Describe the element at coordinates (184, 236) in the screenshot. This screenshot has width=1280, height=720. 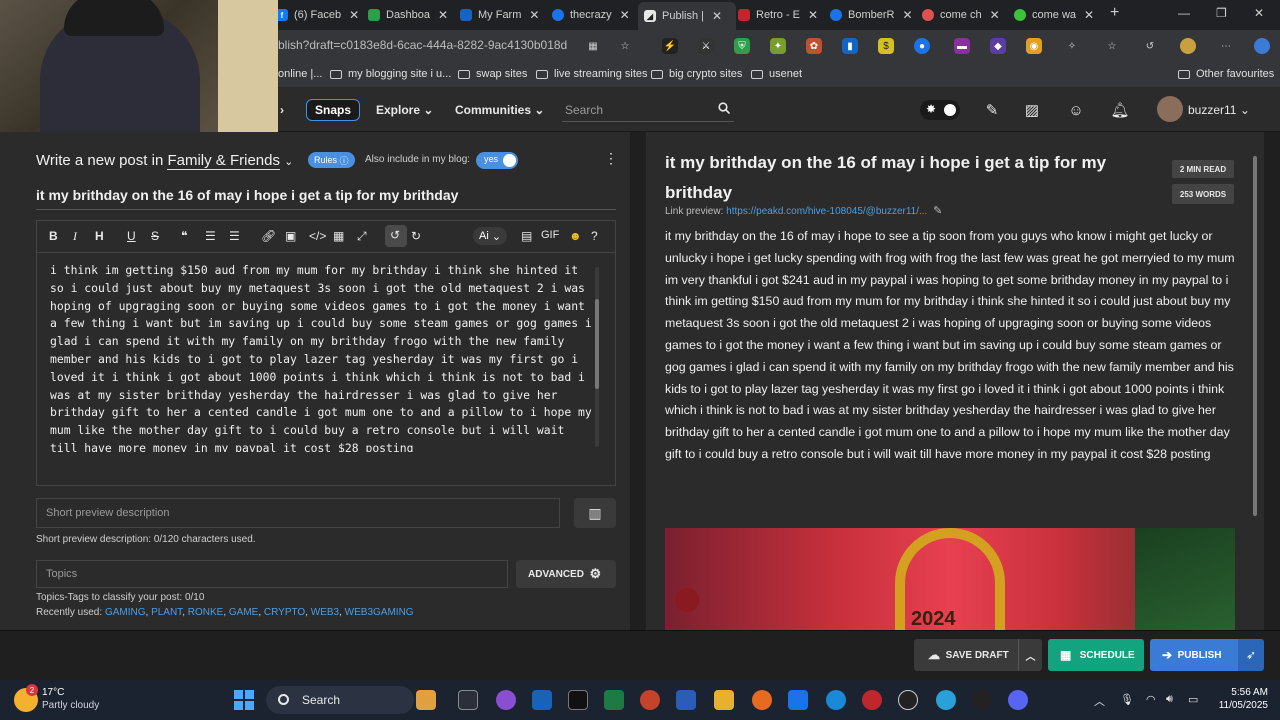
I see `quote-icon: ❝` at that location.